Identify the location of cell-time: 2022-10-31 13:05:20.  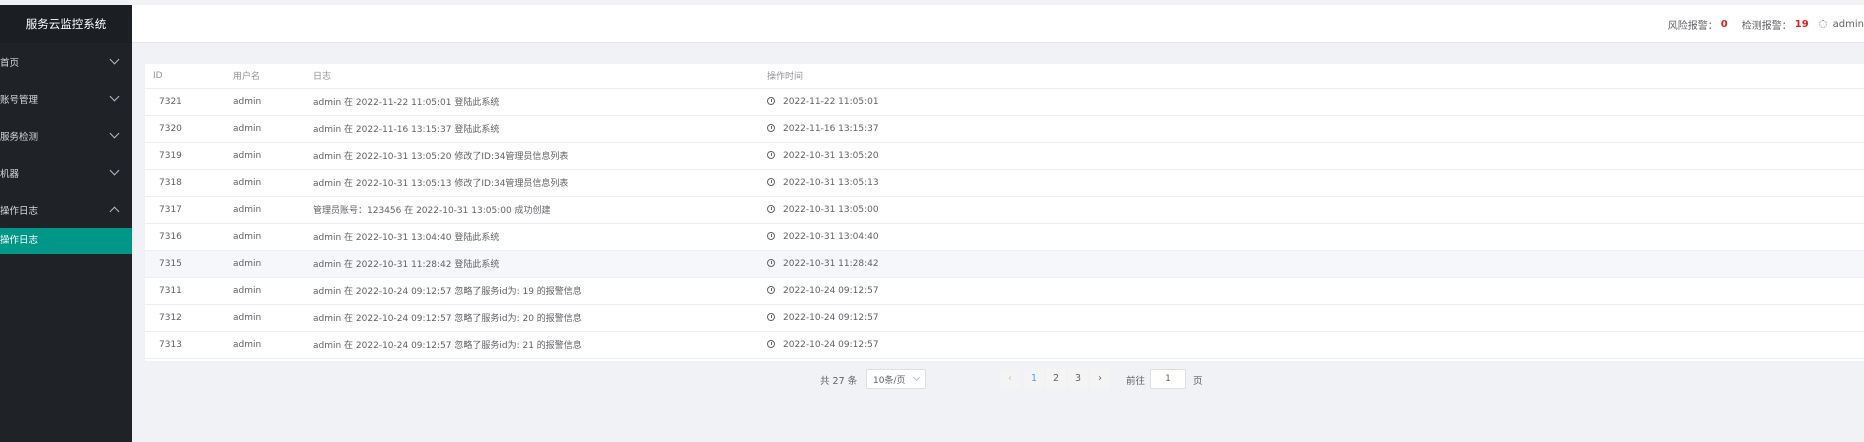
(1315, 156).